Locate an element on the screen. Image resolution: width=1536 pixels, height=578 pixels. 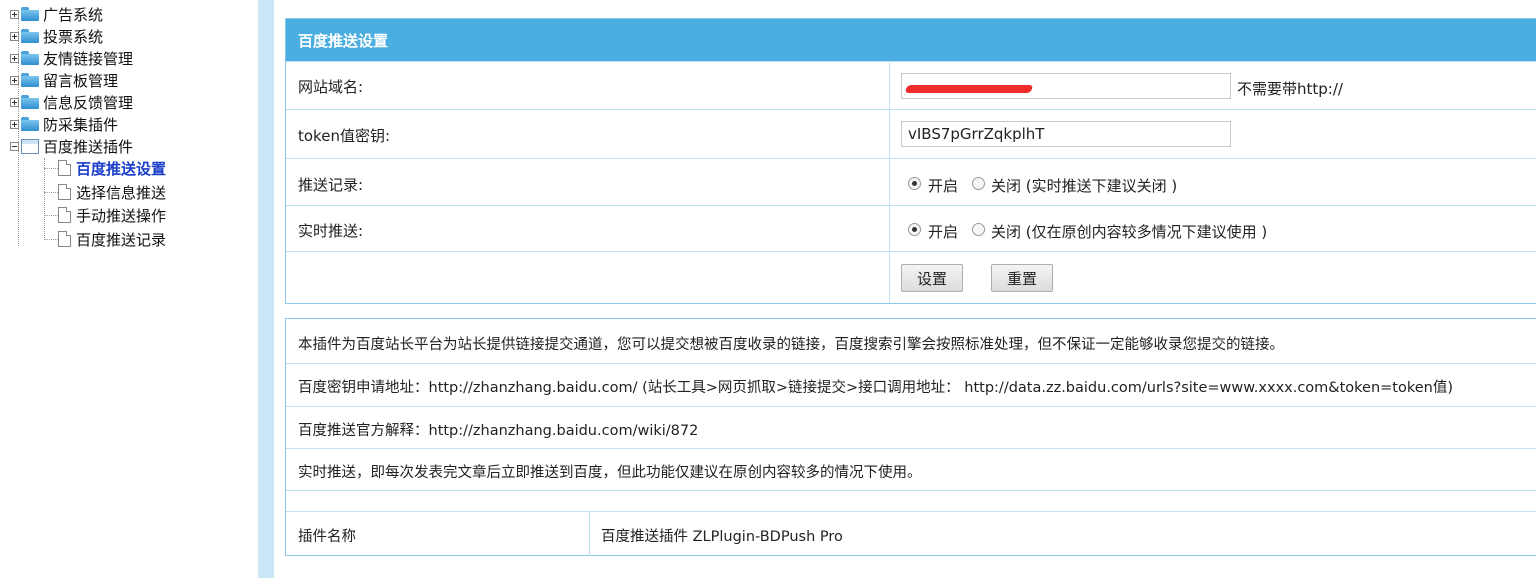
tree-child-label: 百度推送记录 is located at coordinates (121, 239).